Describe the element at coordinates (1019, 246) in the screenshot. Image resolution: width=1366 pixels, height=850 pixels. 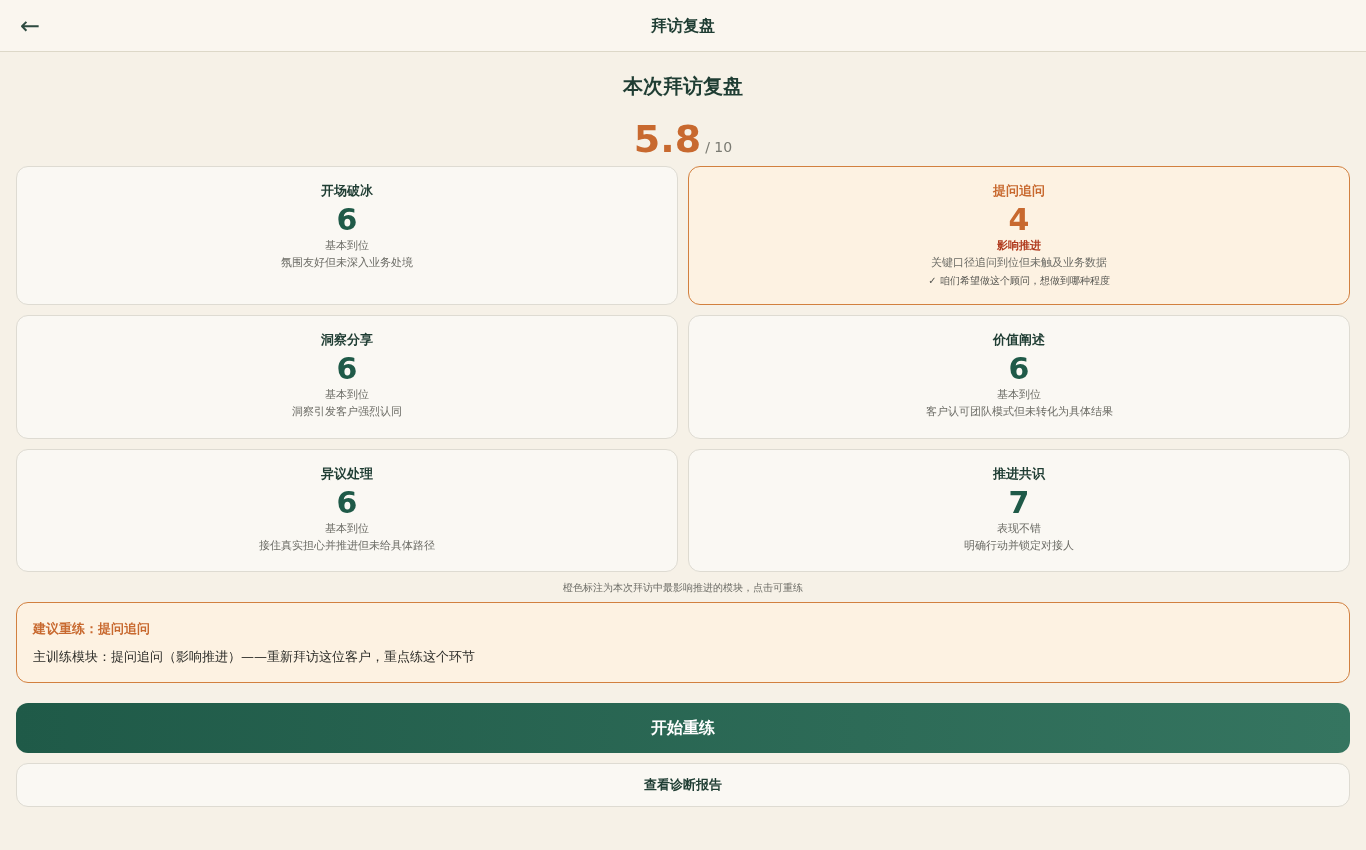
I see `module-grade: 影响推进` at that location.